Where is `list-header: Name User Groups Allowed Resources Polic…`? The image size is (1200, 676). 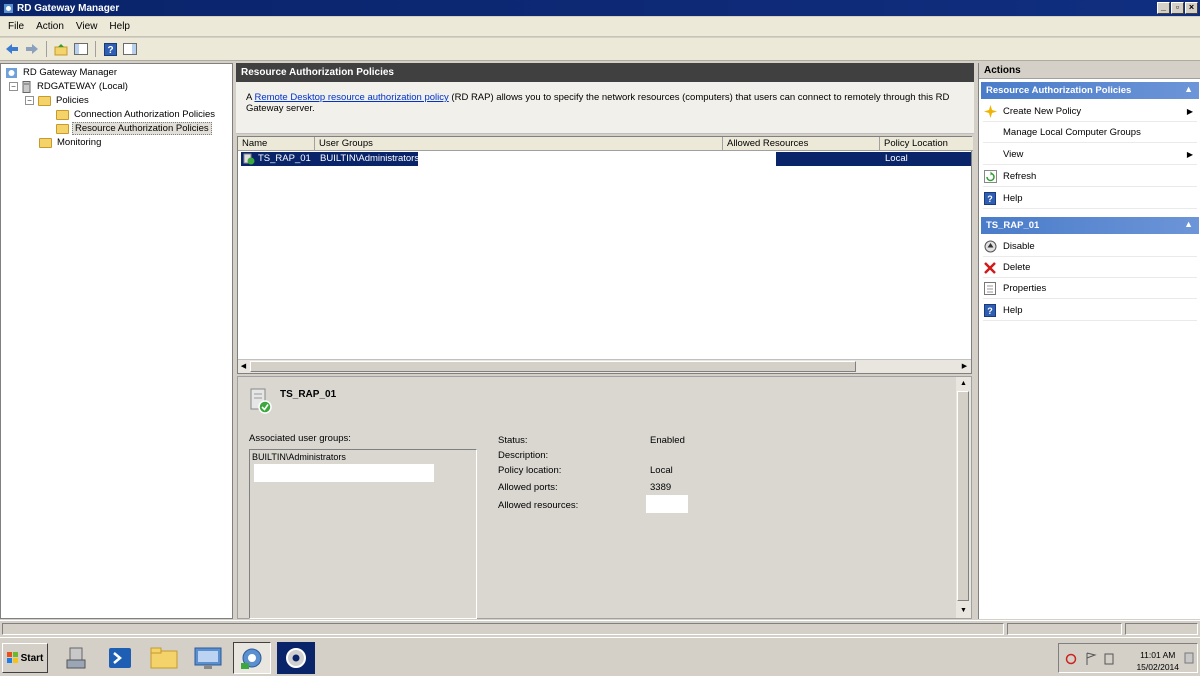
list-header: Name User Groups Allowed Resources Polic… is located at coordinates (605, 144).